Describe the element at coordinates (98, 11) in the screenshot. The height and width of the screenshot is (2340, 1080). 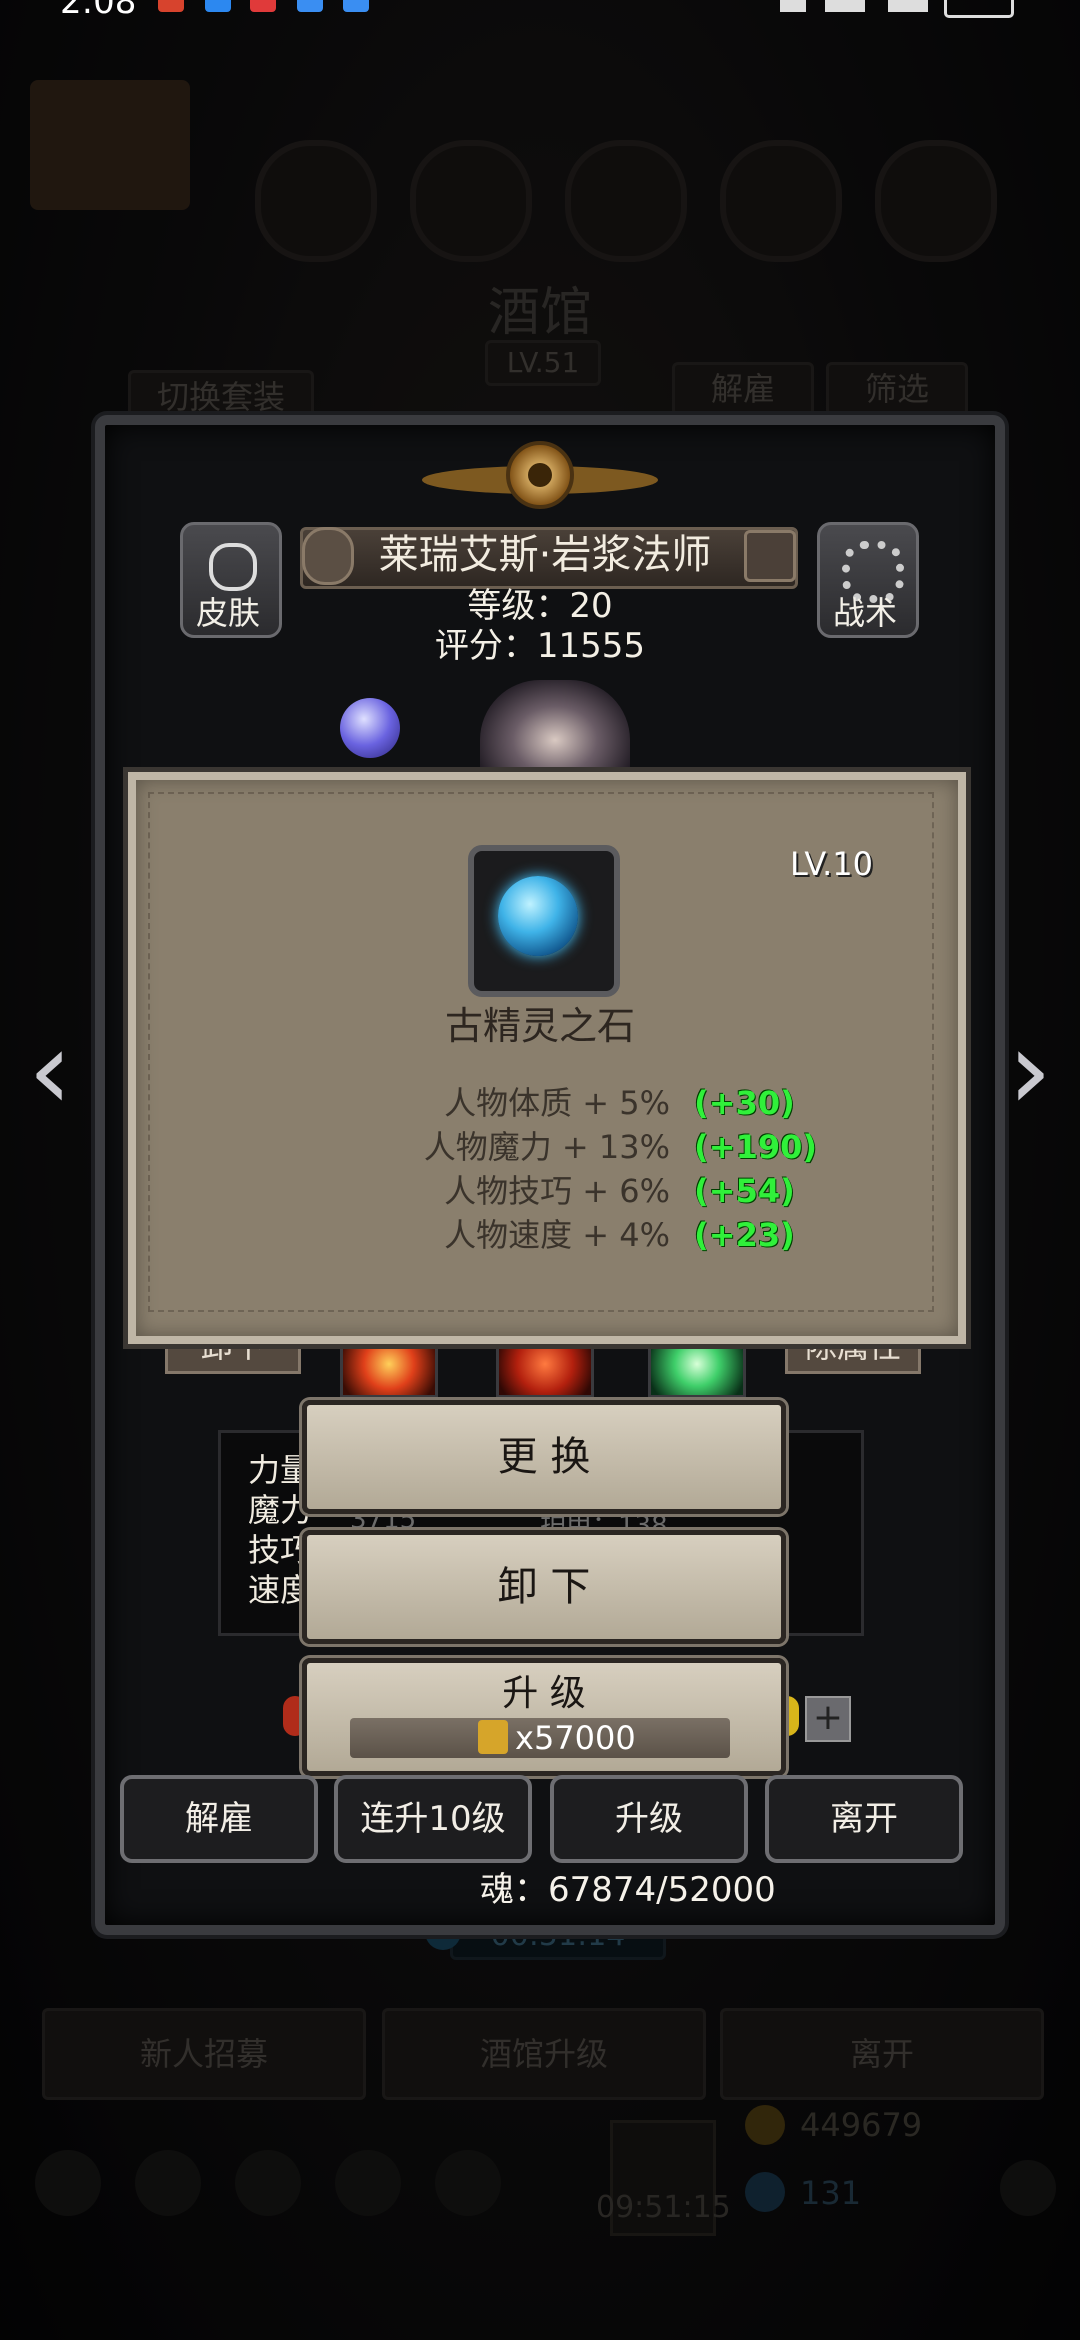
I see `clock-time: 2:08` at that location.